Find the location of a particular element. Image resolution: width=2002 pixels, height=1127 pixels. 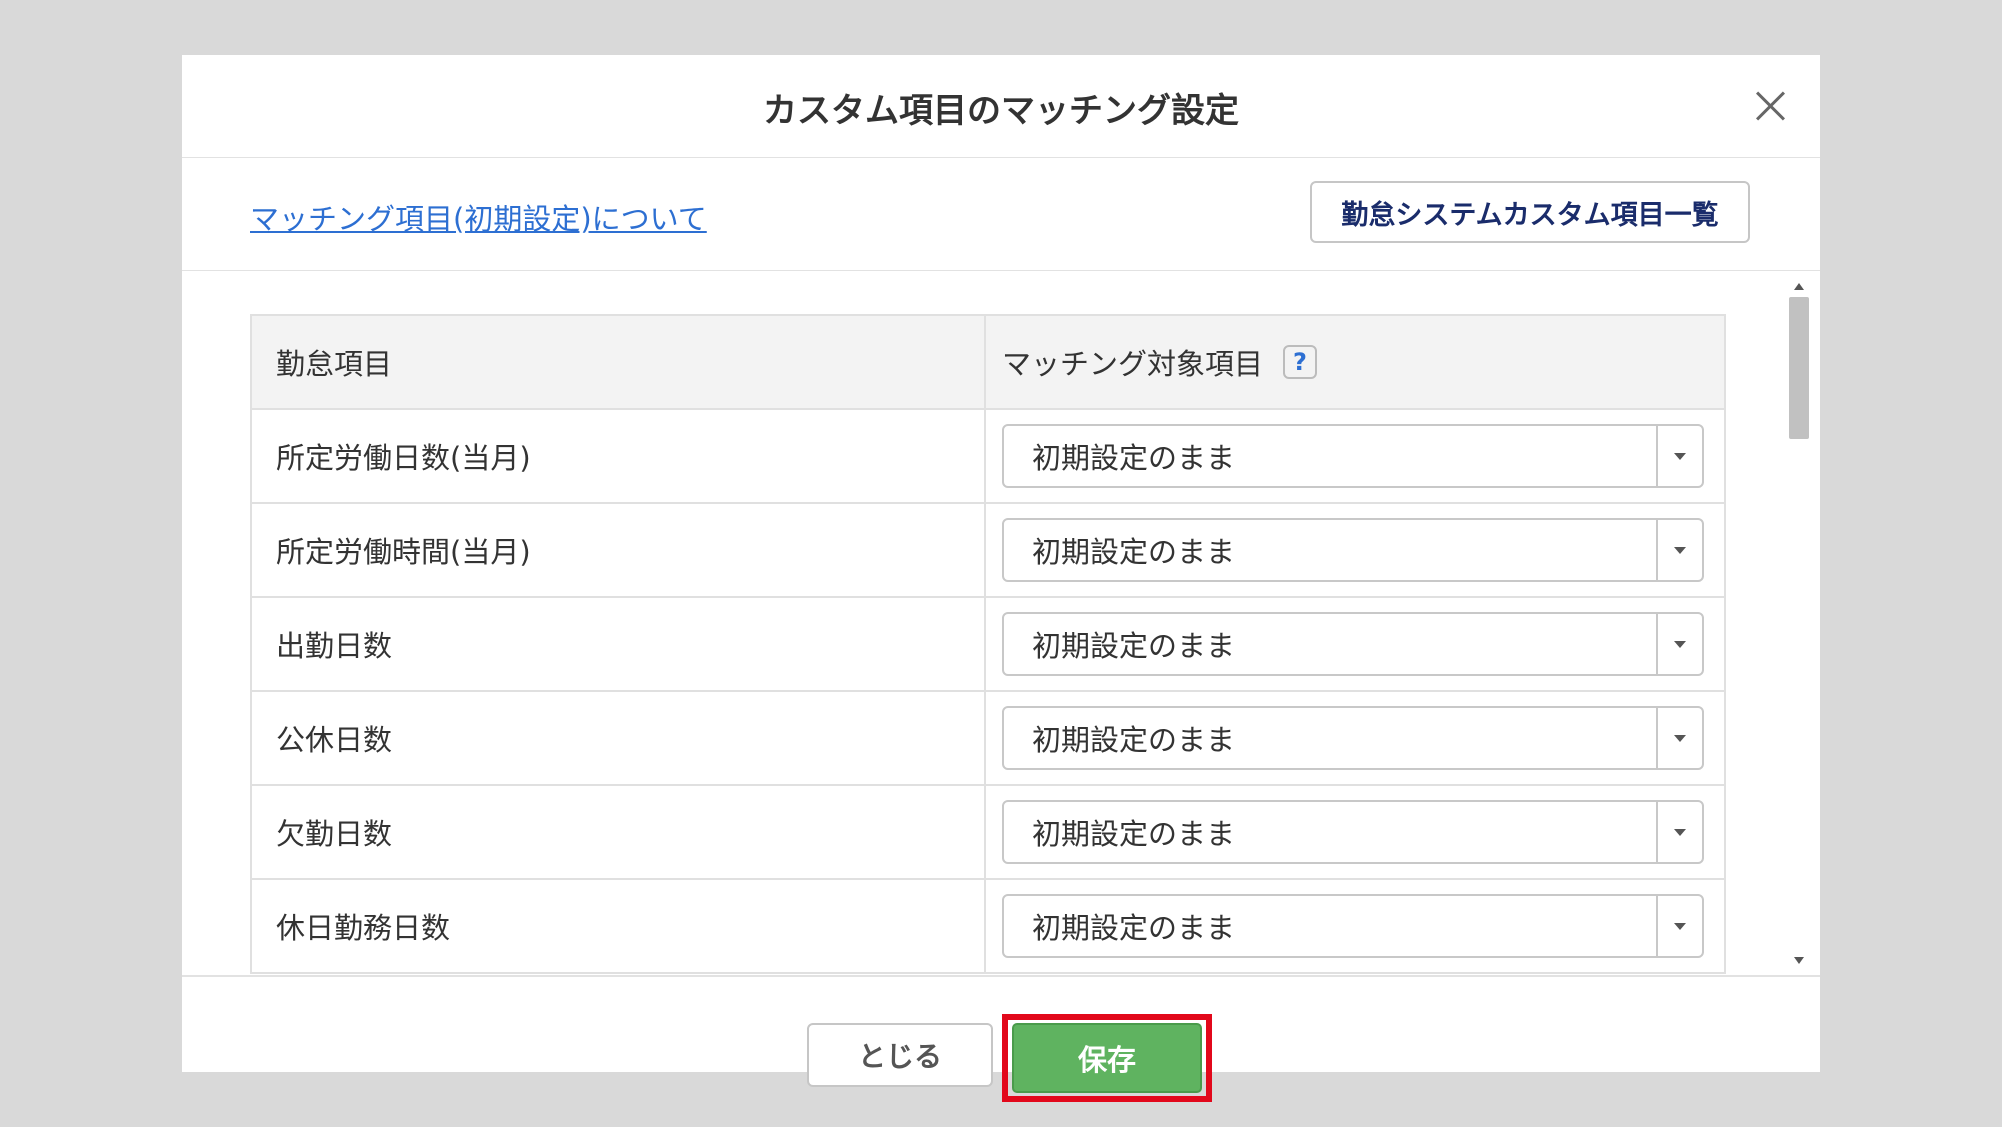

vertical-scrollbar is located at coordinates (1799, 620).